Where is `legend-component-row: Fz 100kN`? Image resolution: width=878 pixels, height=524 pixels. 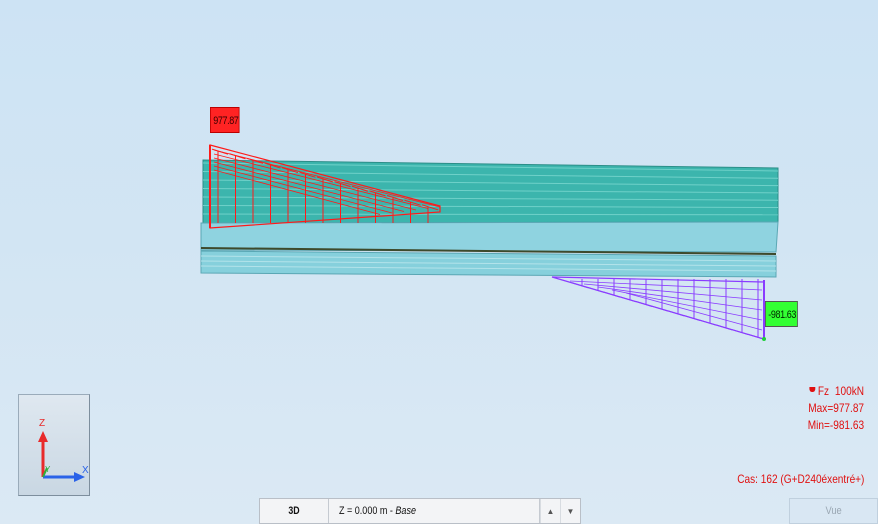
legend-component-row: Fz 100kN is located at coordinates (836, 391).